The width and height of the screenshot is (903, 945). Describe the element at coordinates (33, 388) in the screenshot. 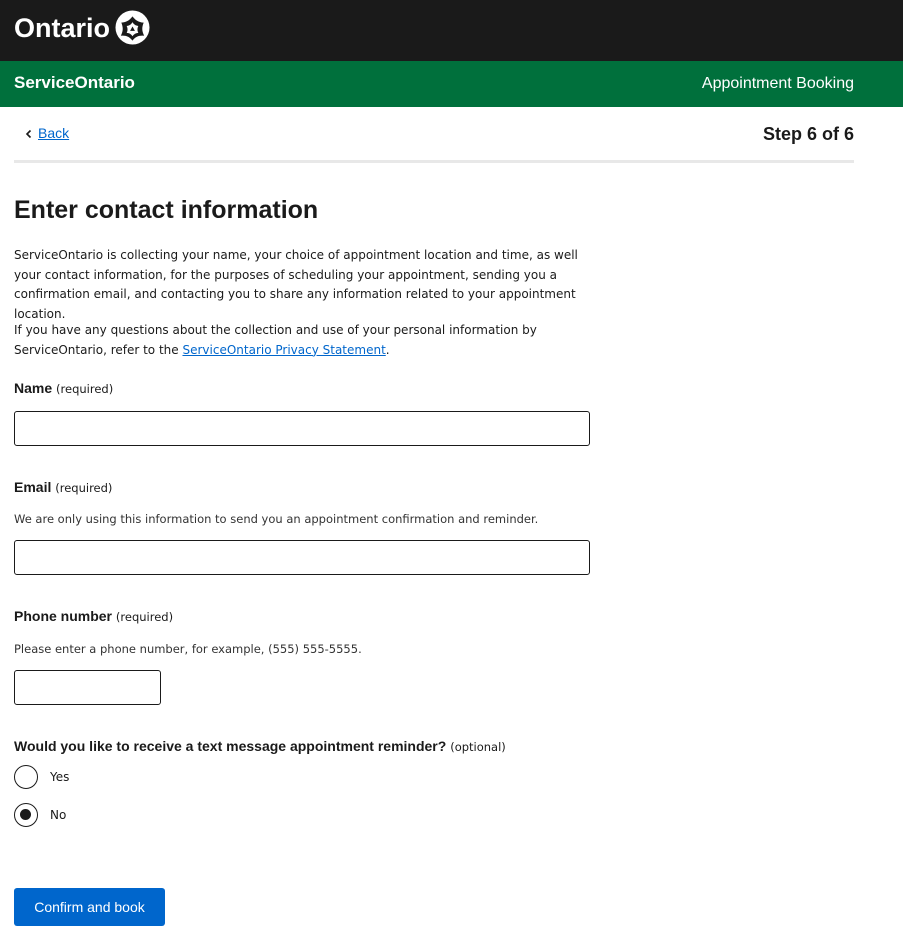

I see `name-label-text: Name` at that location.